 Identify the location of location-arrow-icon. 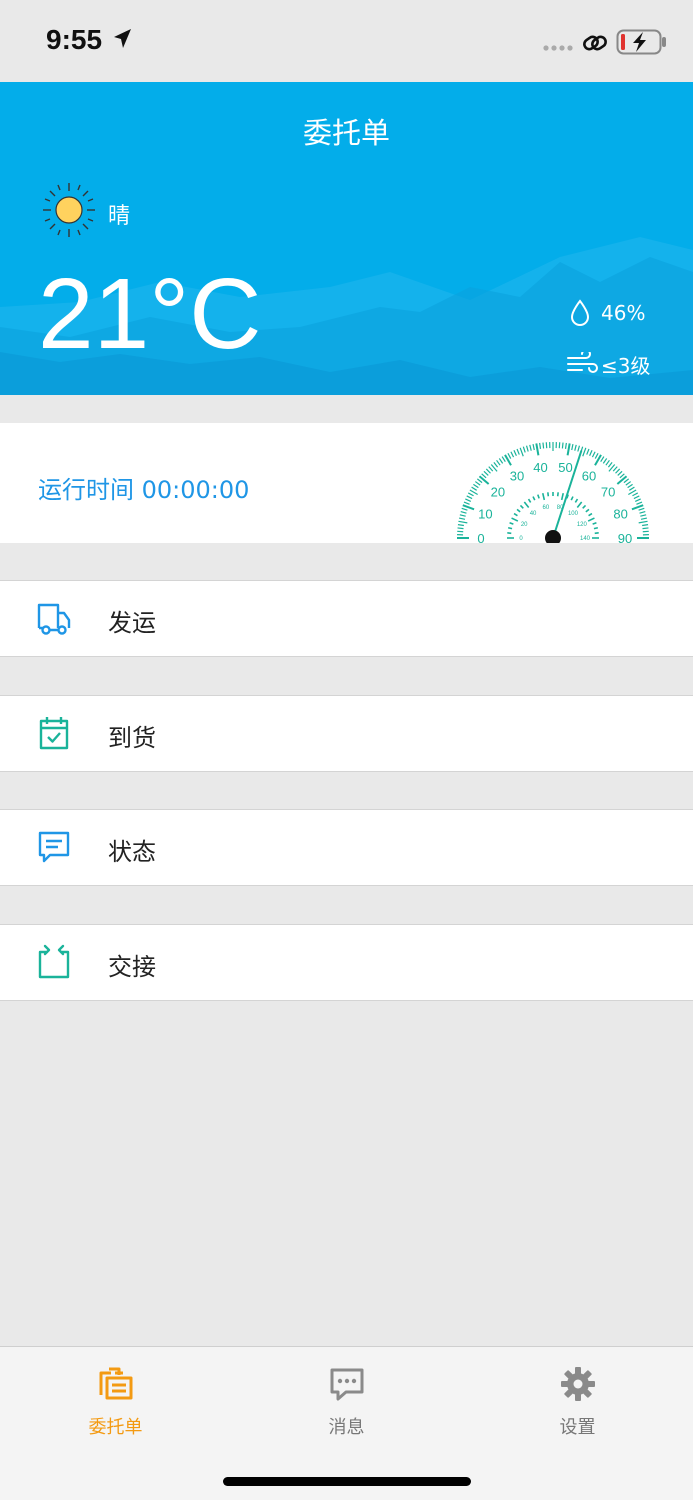
(122, 38).